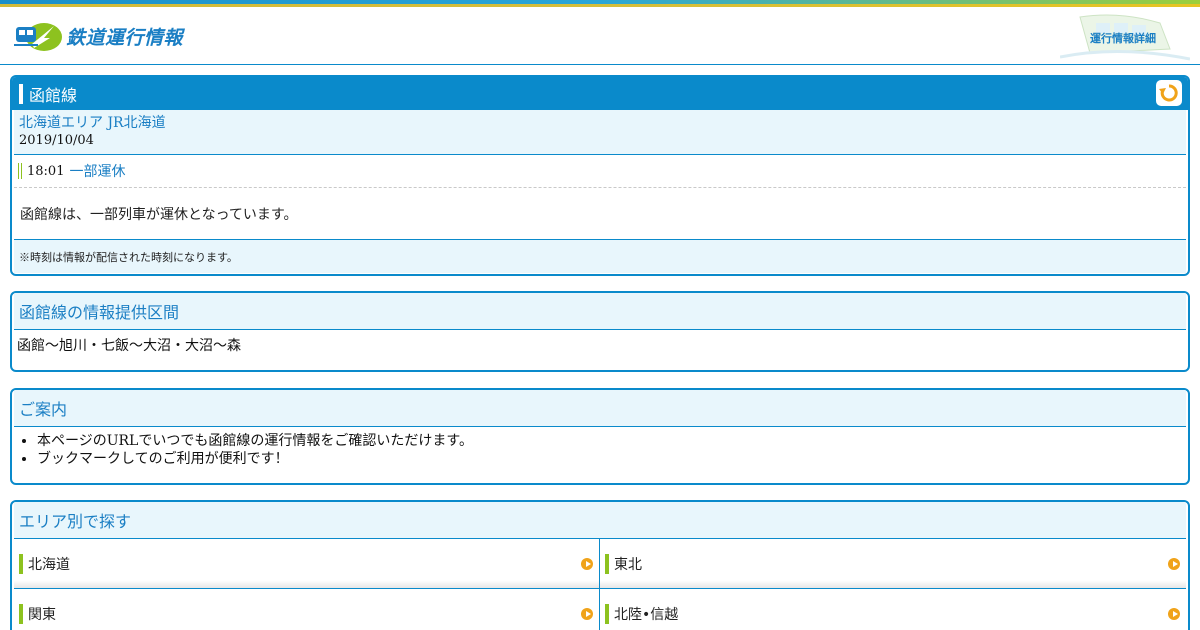 The image size is (1200, 630). I want to click on status-panel-header: 函館線, so click(600, 93).